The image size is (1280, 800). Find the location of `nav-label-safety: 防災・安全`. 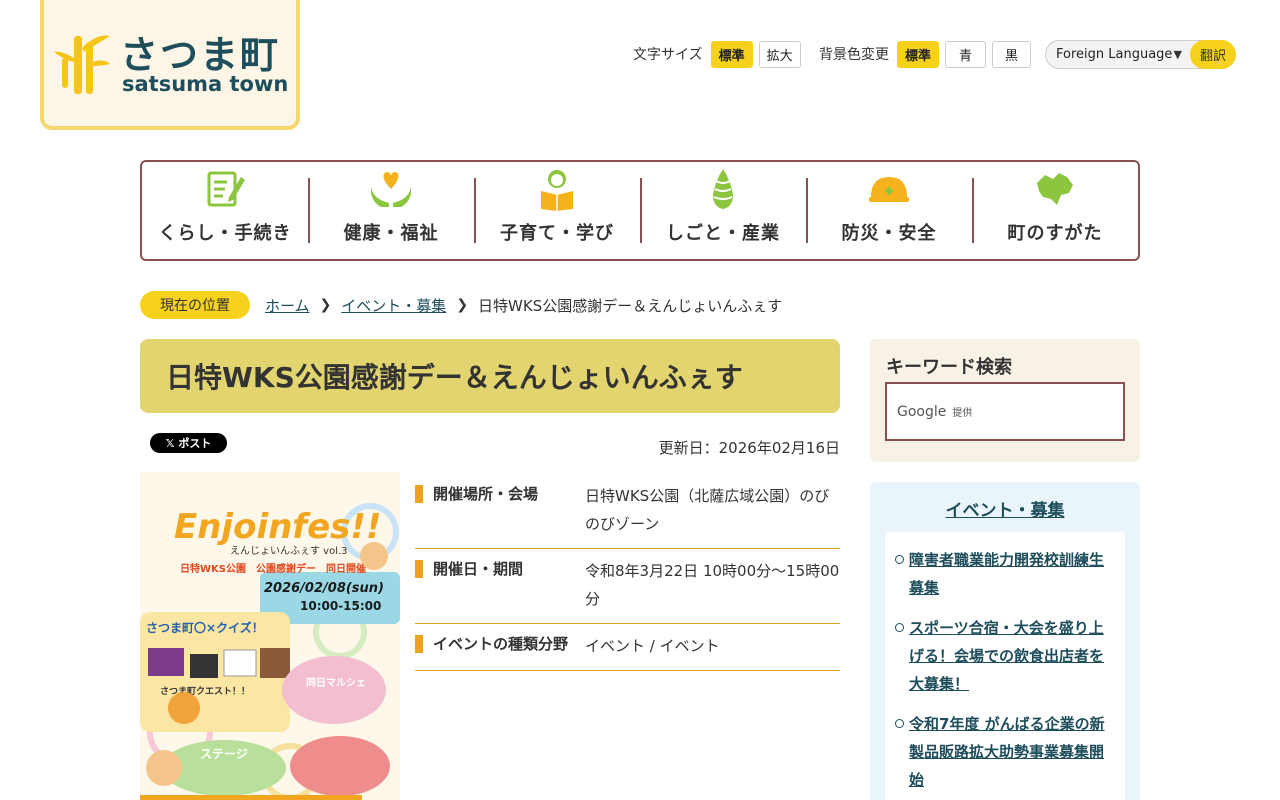

nav-label-safety: 防災・安全 is located at coordinates (889, 233).